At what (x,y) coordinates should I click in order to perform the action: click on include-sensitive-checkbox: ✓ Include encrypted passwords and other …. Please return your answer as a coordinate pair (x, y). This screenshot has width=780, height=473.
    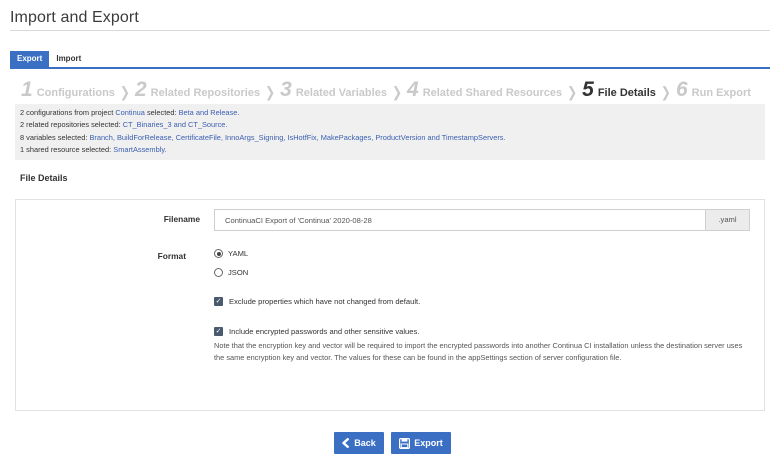
    Looking at the image, I should click on (316, 331).